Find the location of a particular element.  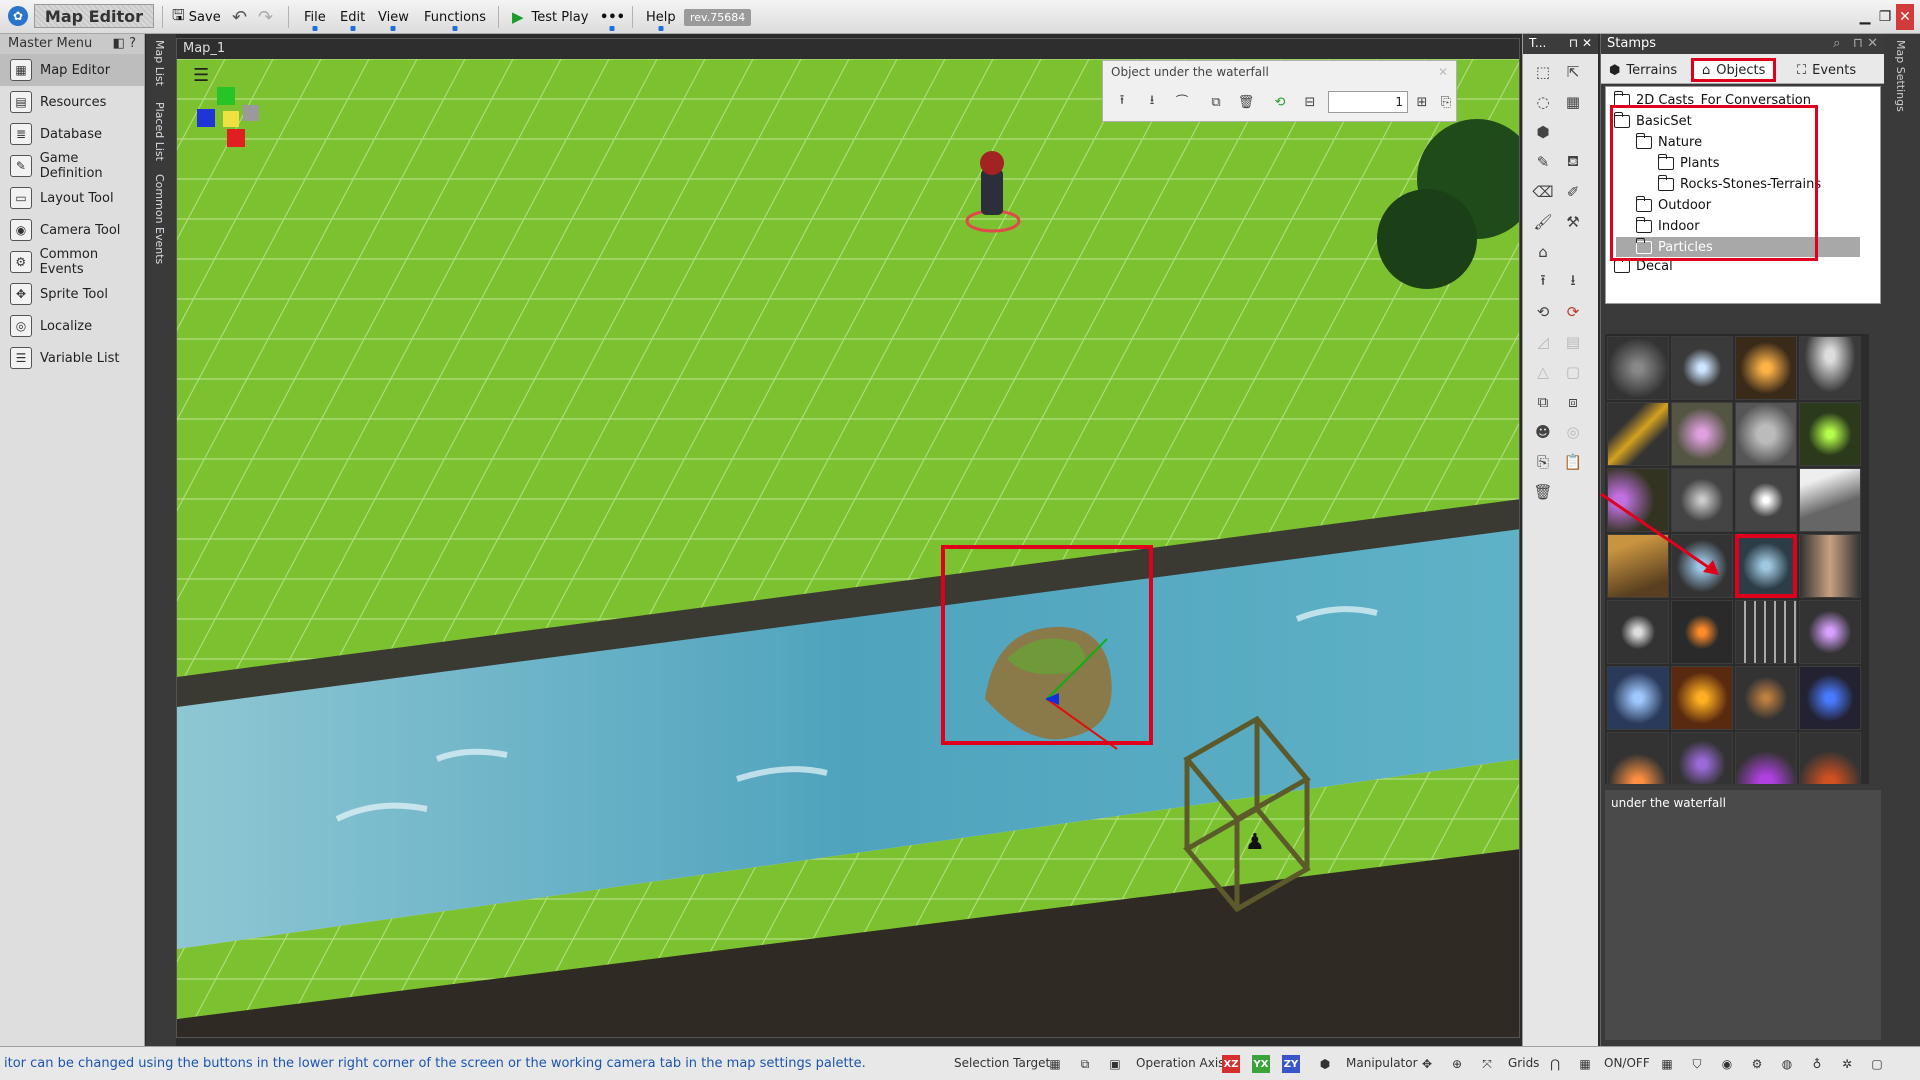

master-menu-item-map-editor: ▦ Map Editor is located at coordinates (72, 70).